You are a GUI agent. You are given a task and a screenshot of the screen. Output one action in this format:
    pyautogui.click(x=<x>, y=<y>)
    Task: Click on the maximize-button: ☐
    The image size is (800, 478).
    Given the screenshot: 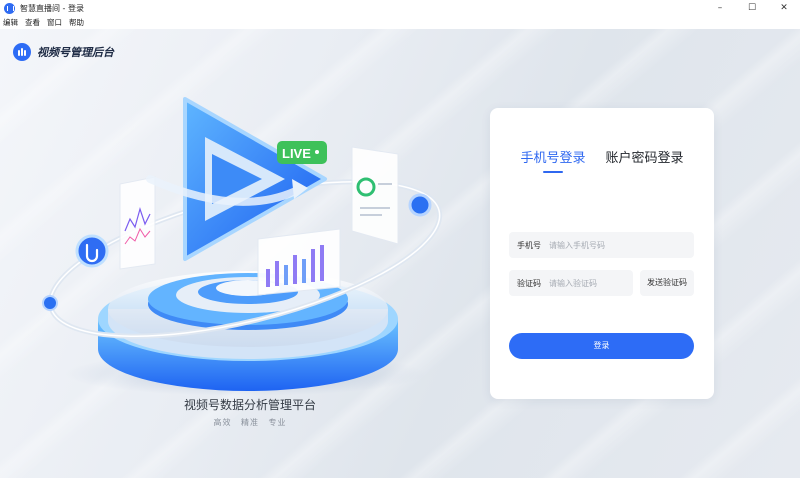 What is the action you would take?
    pyautogui.click(x=752, y=8)
    